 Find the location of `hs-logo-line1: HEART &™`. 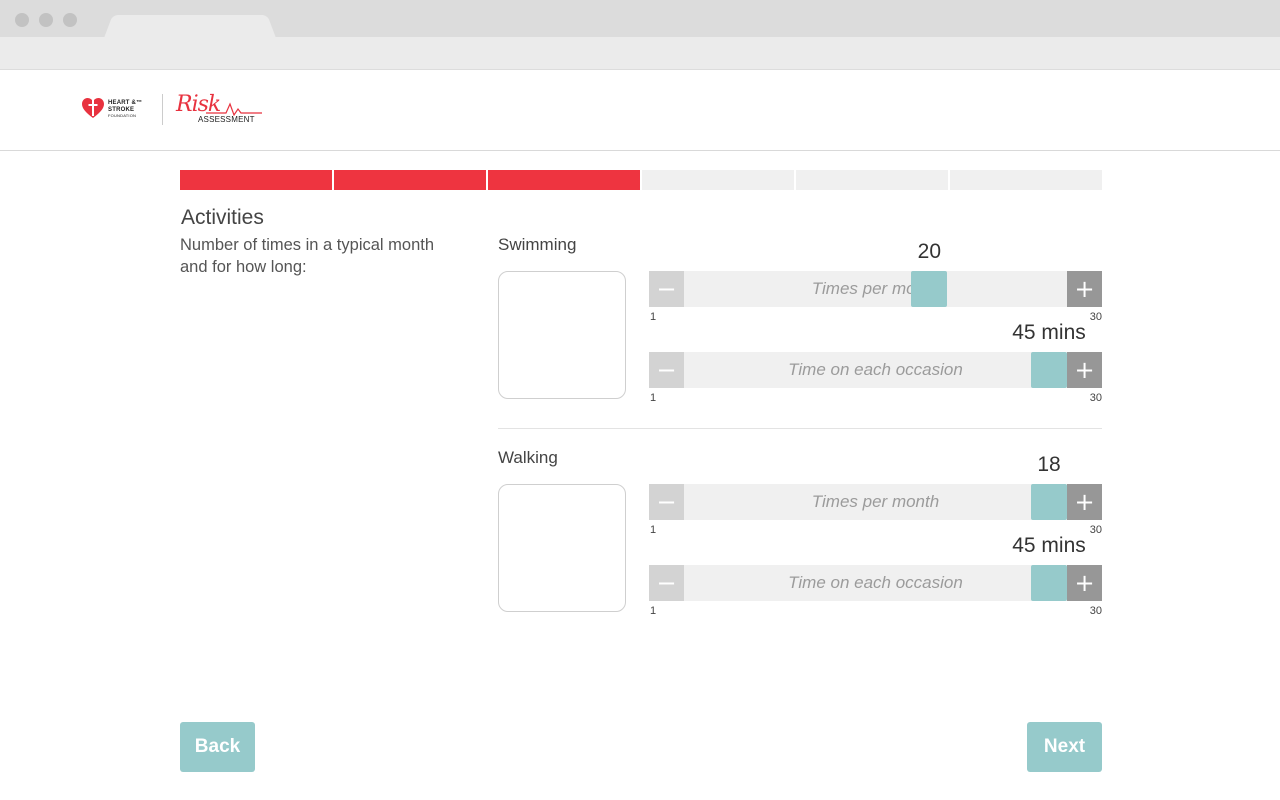

hs-logo-line1: HEART &™ is located at coordinates (125, 103).